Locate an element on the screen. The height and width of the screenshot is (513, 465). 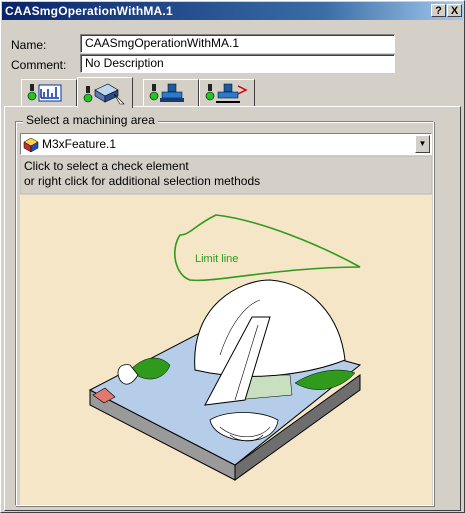
tab-feeds-speeds is located at coordinates (227, 92).